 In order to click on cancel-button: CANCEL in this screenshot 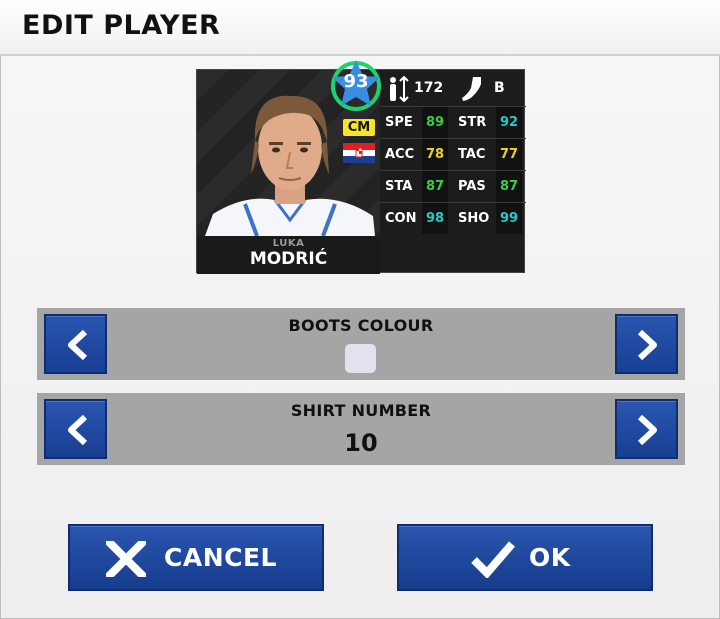, I will do `click(196, 557)`.